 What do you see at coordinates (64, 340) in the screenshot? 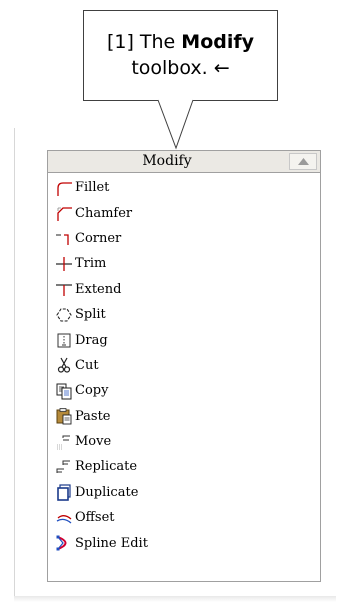
I see `drag-icon` at bounding box center [64, 340].